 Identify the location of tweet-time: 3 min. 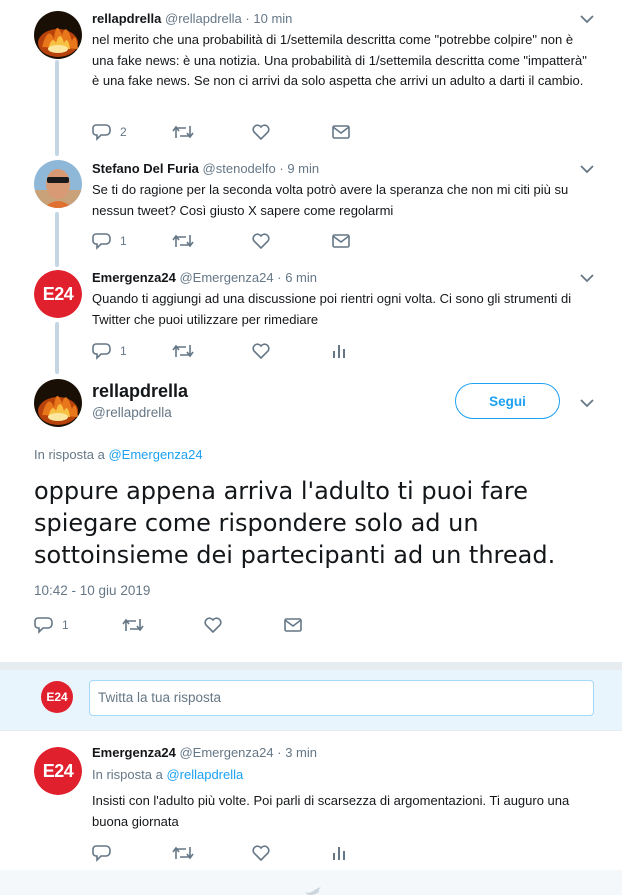
(301, 752).